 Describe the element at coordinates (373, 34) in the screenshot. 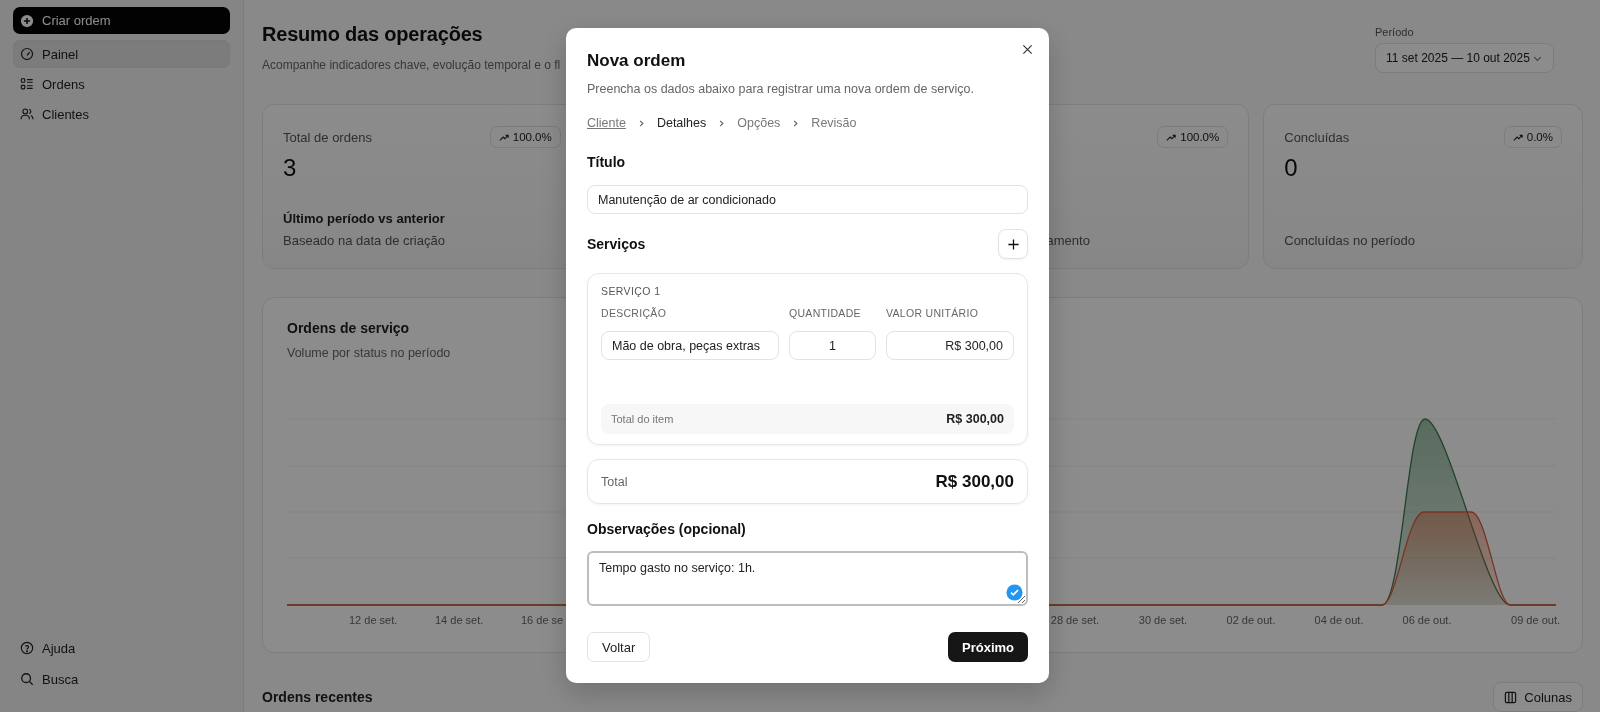

I see `page-title: Resumo das operações` at that location.